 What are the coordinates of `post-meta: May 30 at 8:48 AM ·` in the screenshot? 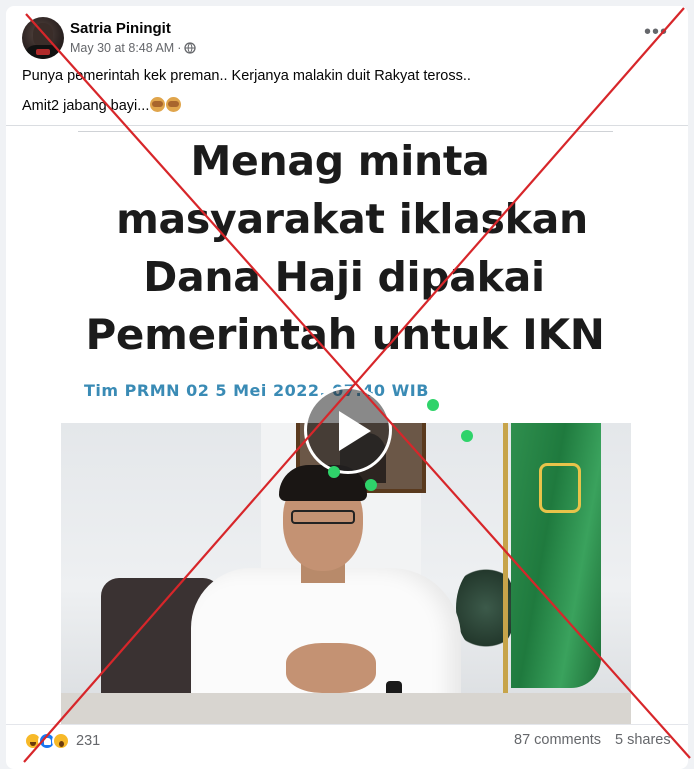 It's located at (133, 48).